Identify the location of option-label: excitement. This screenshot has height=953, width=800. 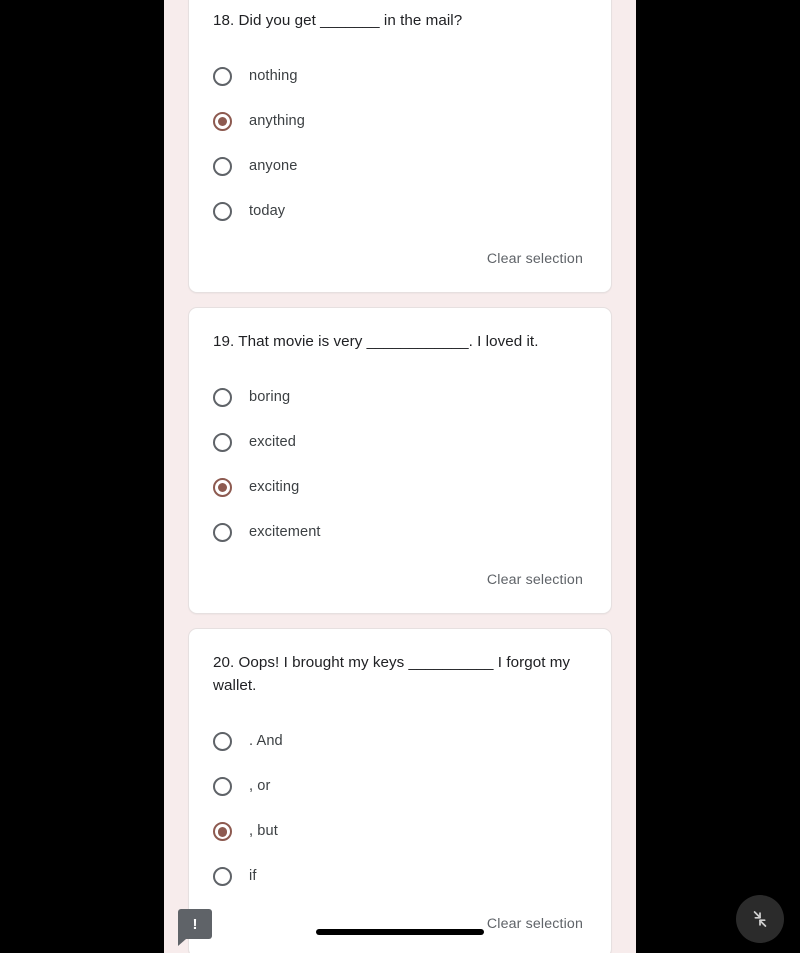
(285, 532).